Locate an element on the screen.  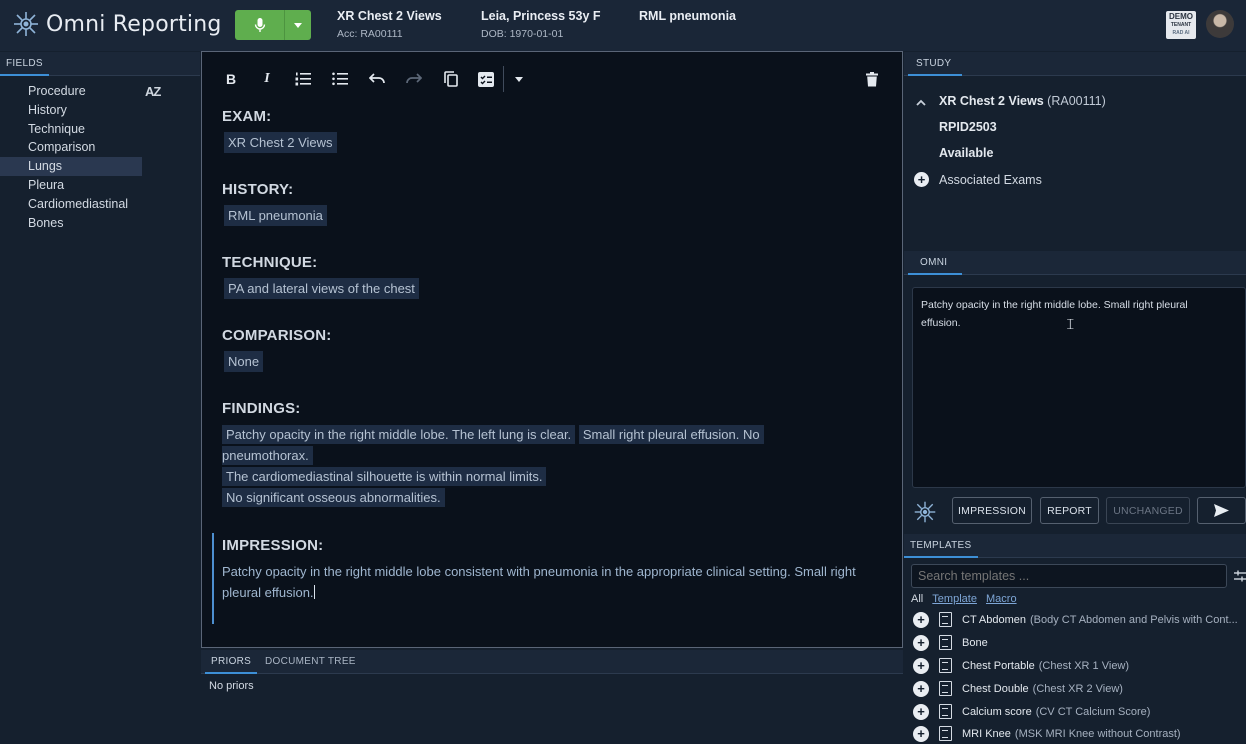
header-dob: DOB: 1970-01-01 is located at coordinates (522, 34).